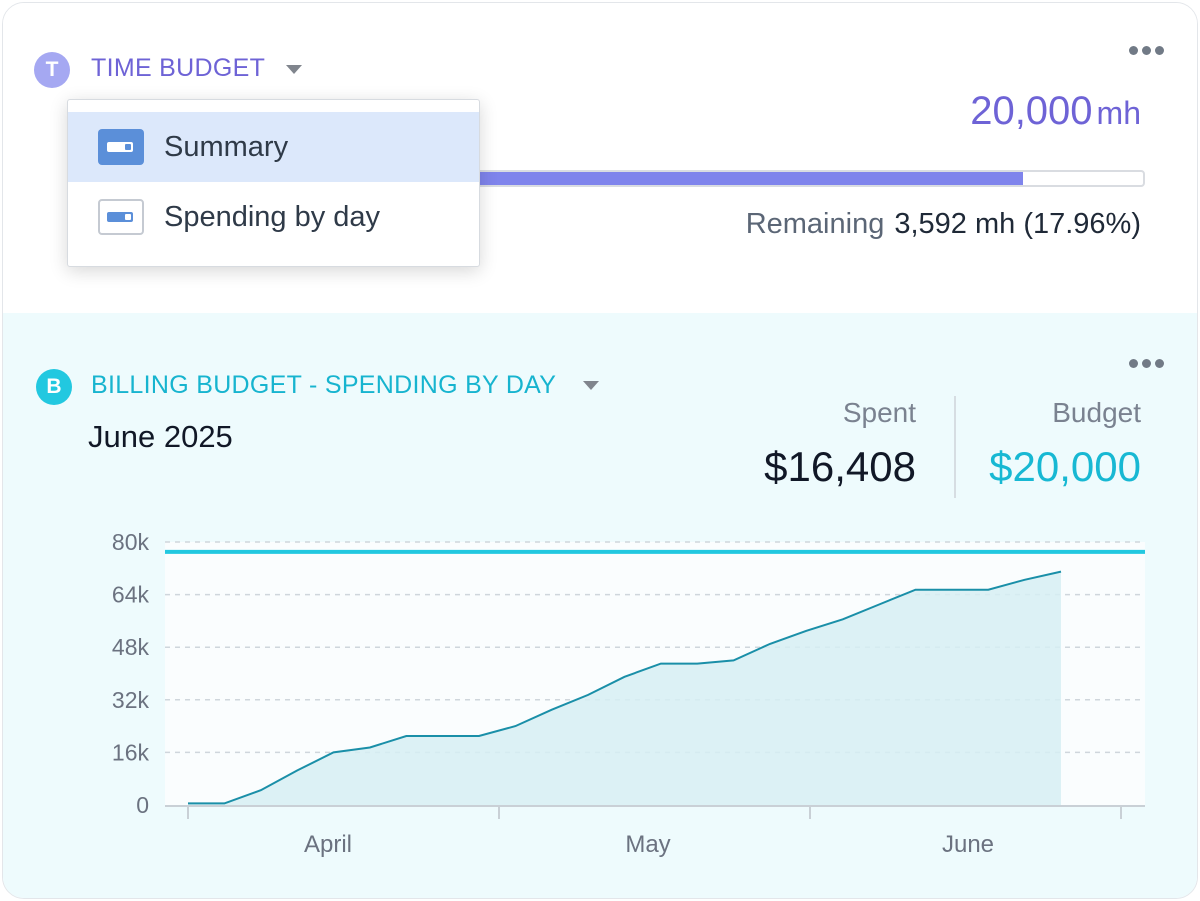 This screenshot has width=1200, height=901. What do you see at coordinates (131, 700) in the screenshot?
I see `y-tick-label: 32k` at bounding box center [131, 700].